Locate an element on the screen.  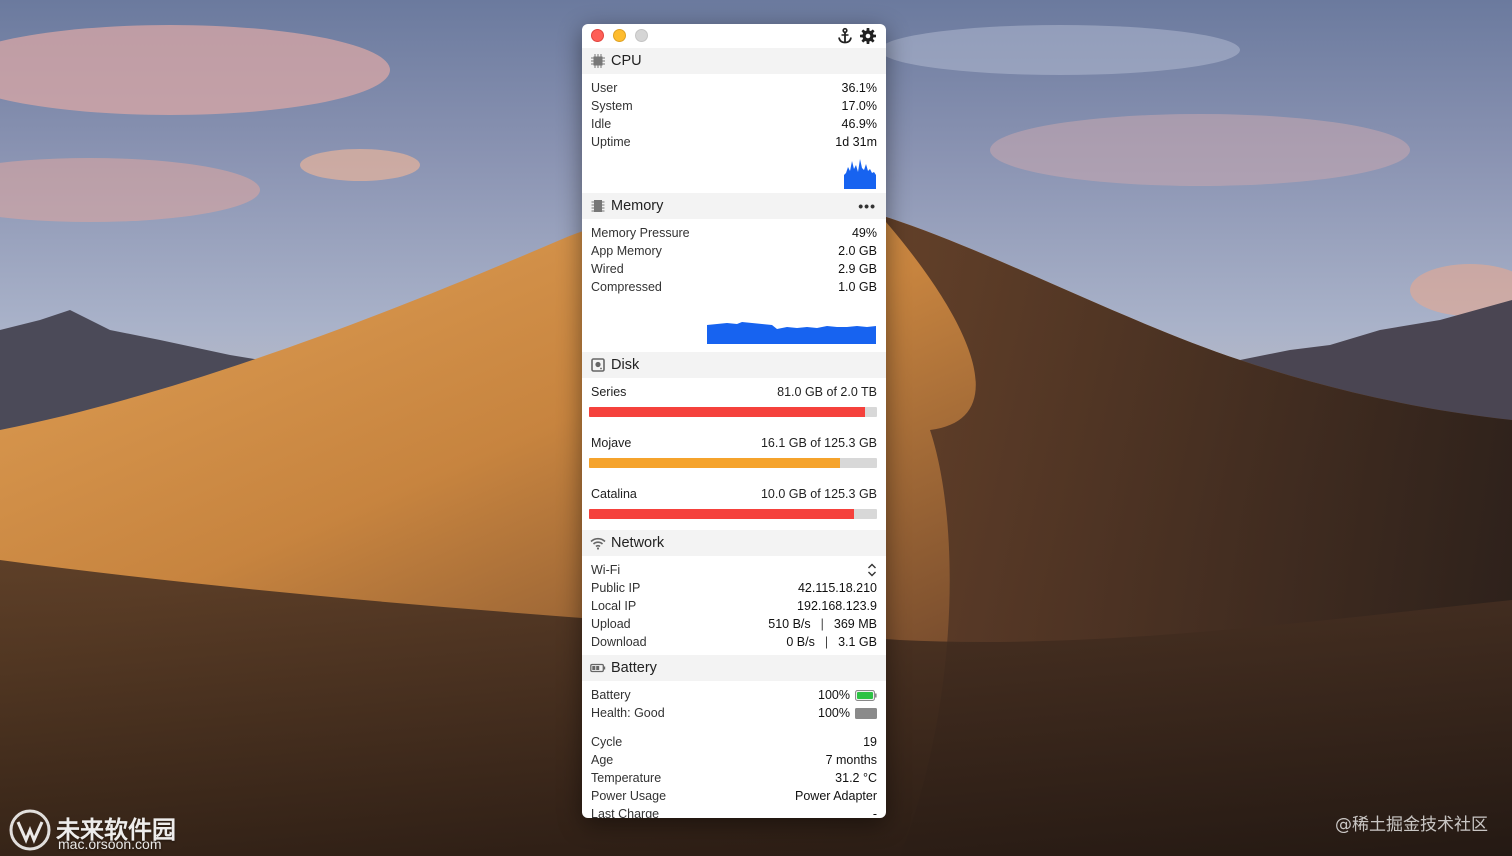
memory-section-header: Memory ••• is located at coordinates (734, 206).